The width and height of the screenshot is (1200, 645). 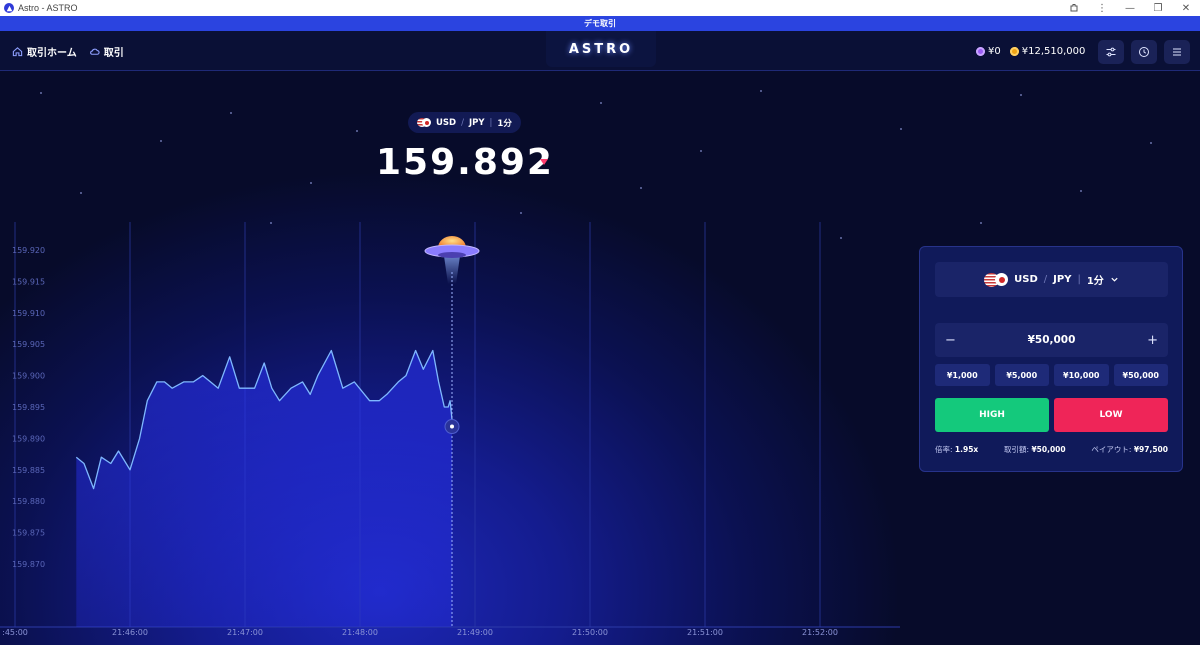 What do you see at coordinates (590, 632) in the screenshot?
I see `x-tick-label: 21:50:00` at bounding box center [590, 632].